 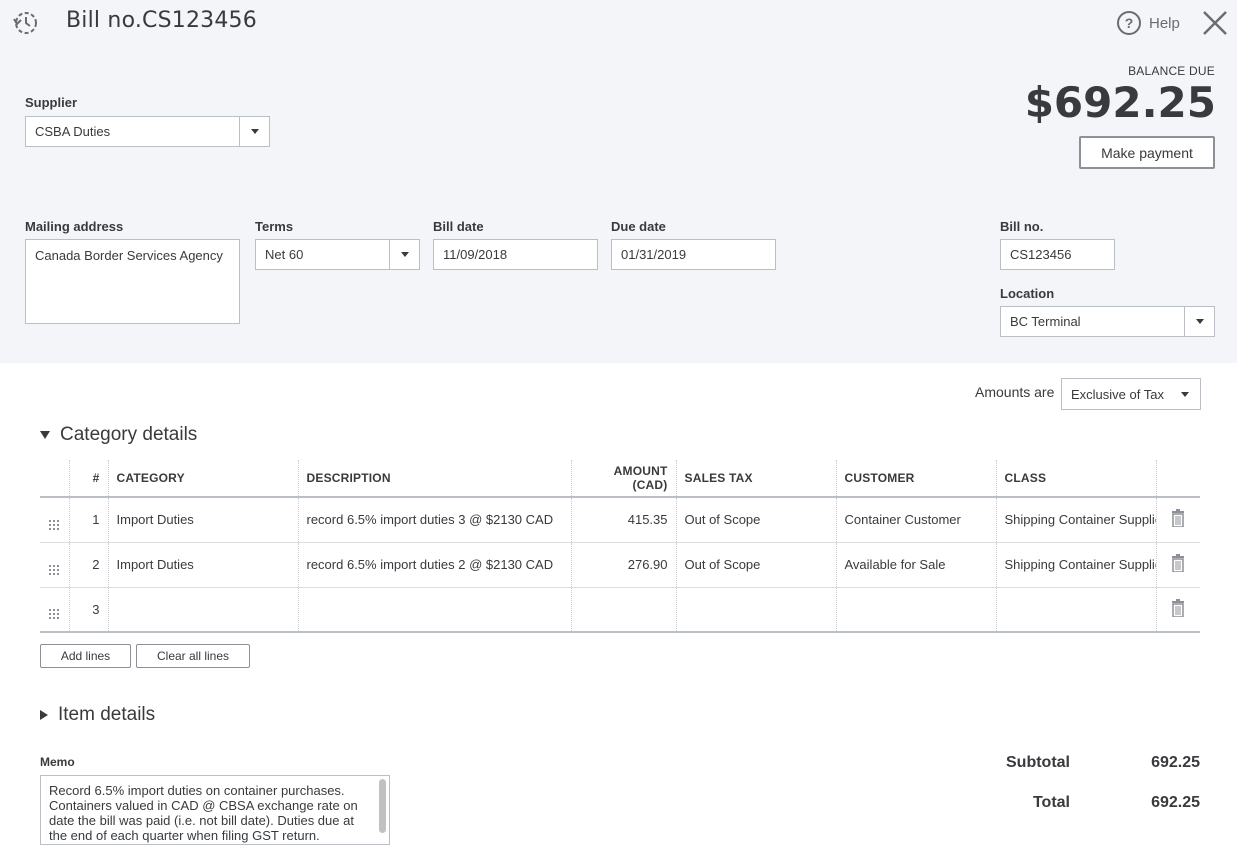 I want to click on help-icon: ?, so click(x=1129, y=23).